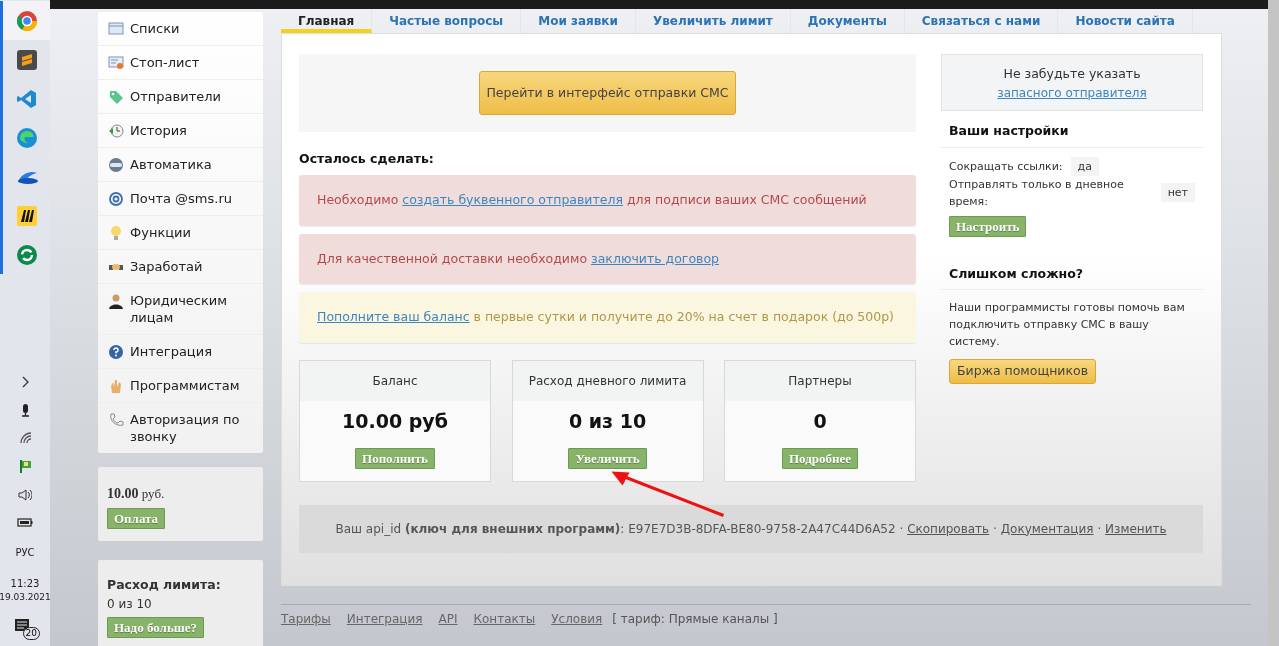  What do you see at coordinates (577, 619) in the screenshot?
I see `footer-link: Условия` at bounding box center [577, 619].